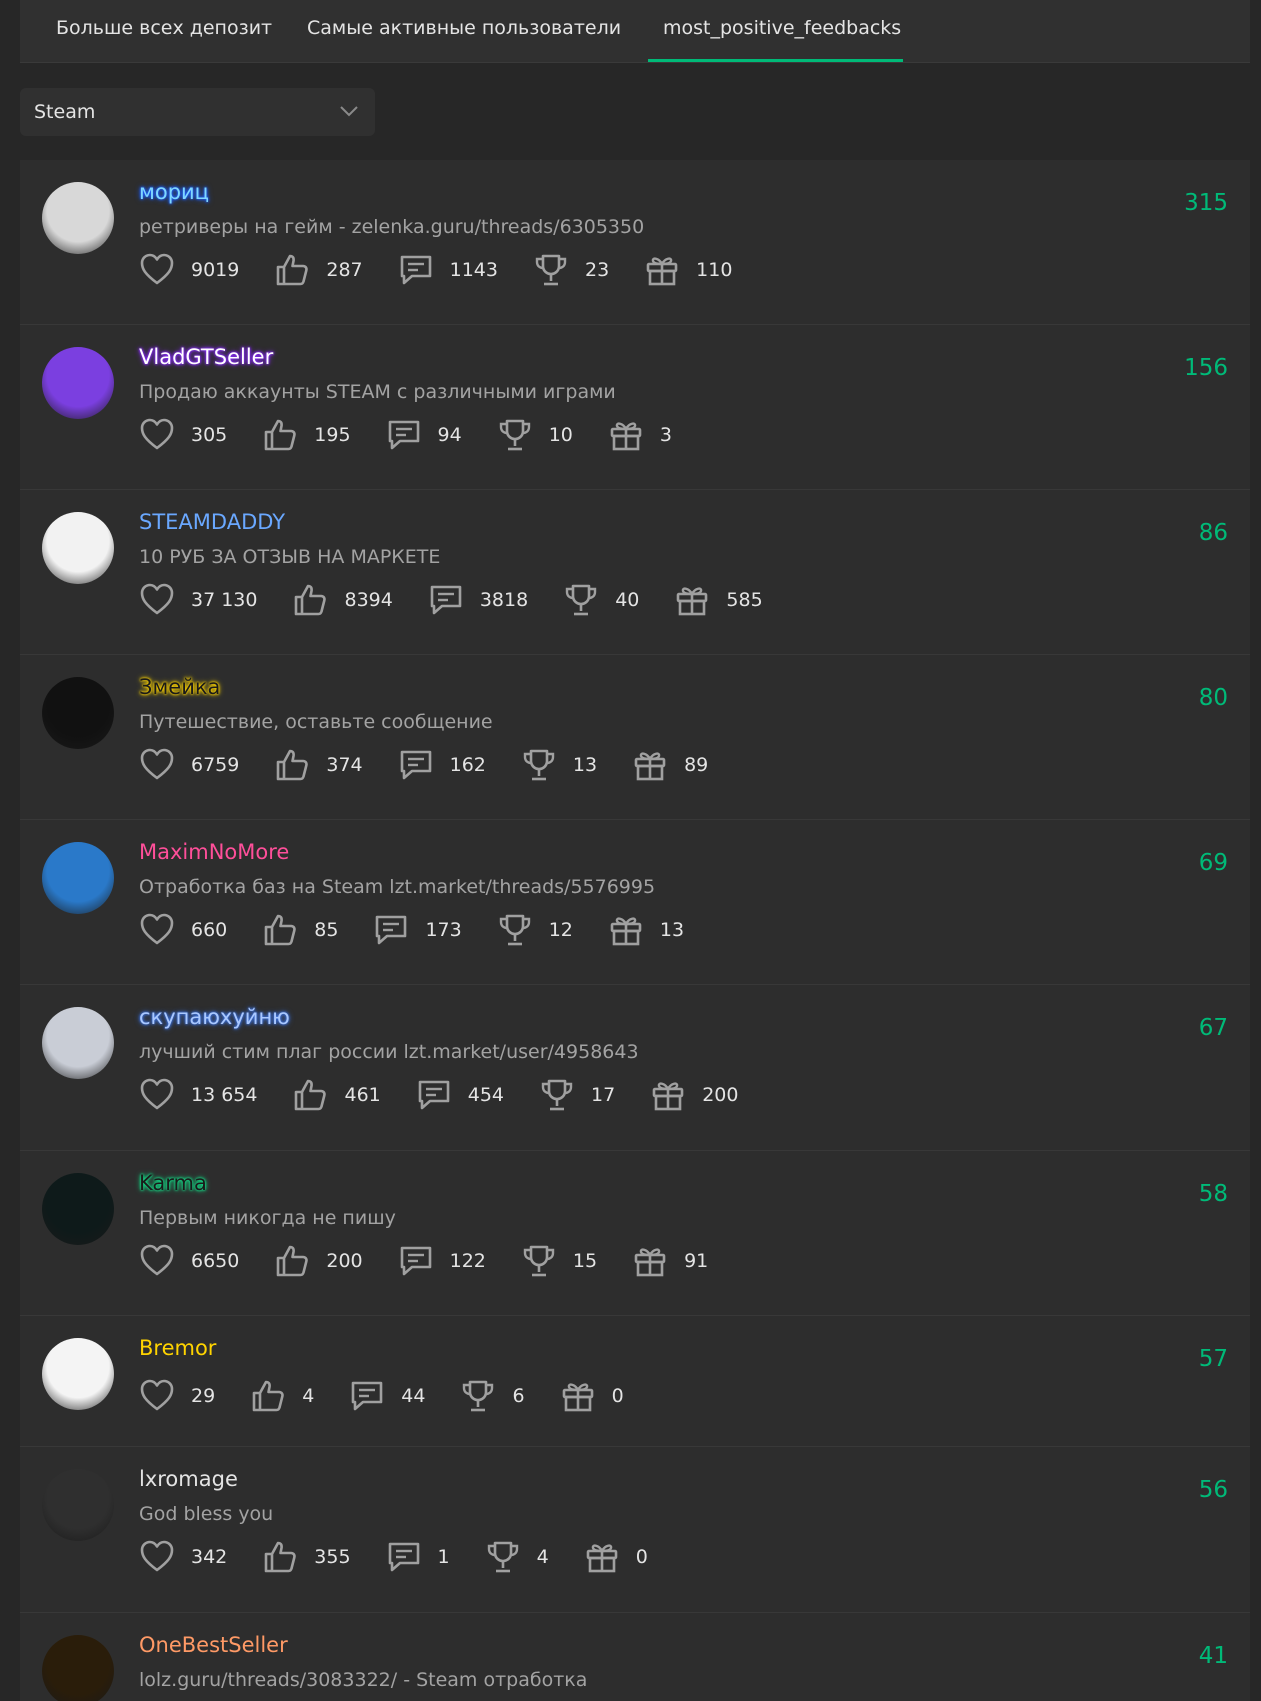  What do you see at coordinates (213, 1645) in the screenshot?
I see `username-link: OneBestSeller` at bounding box center [213, 1645].